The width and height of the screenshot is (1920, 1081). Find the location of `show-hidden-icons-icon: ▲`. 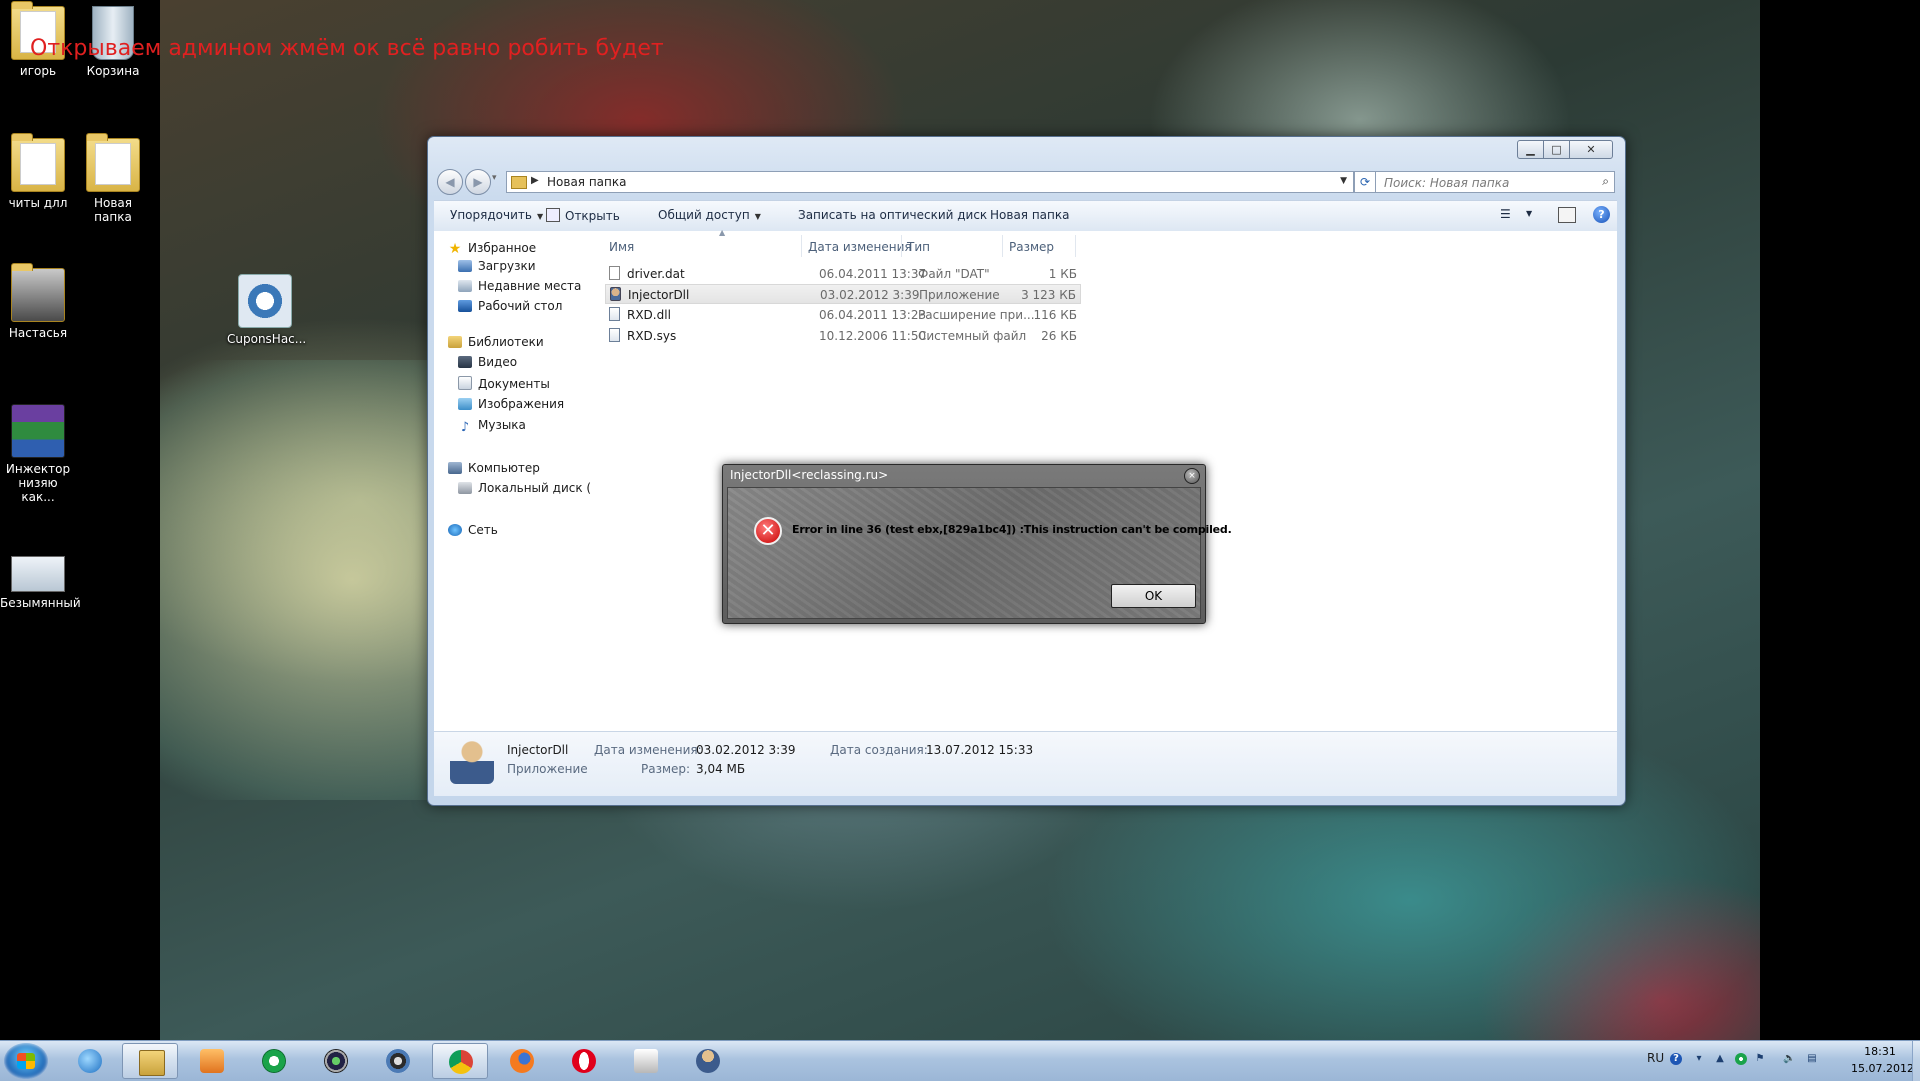

show-hidden-icons-icon: ▲ is located at coordinates (1720, 1059).